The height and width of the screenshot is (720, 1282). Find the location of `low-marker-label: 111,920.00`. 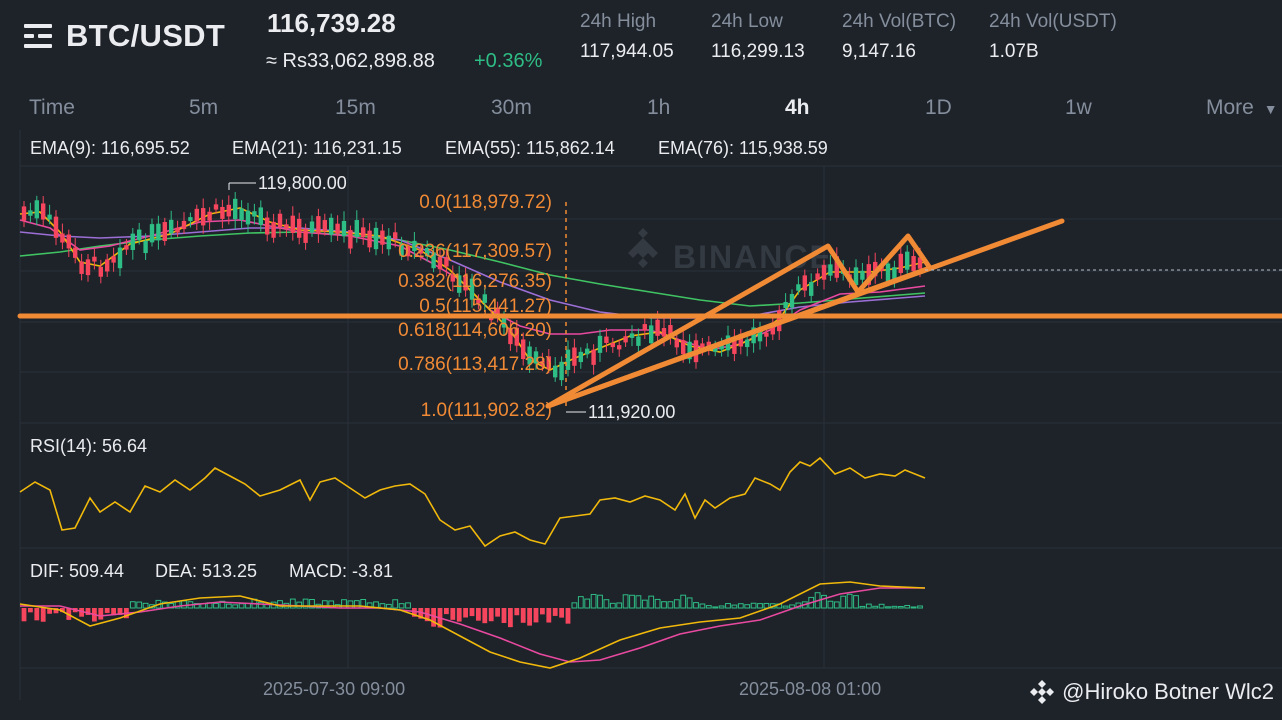

low-marker-label: 111,920.00 is located at coordinates (631, 412).